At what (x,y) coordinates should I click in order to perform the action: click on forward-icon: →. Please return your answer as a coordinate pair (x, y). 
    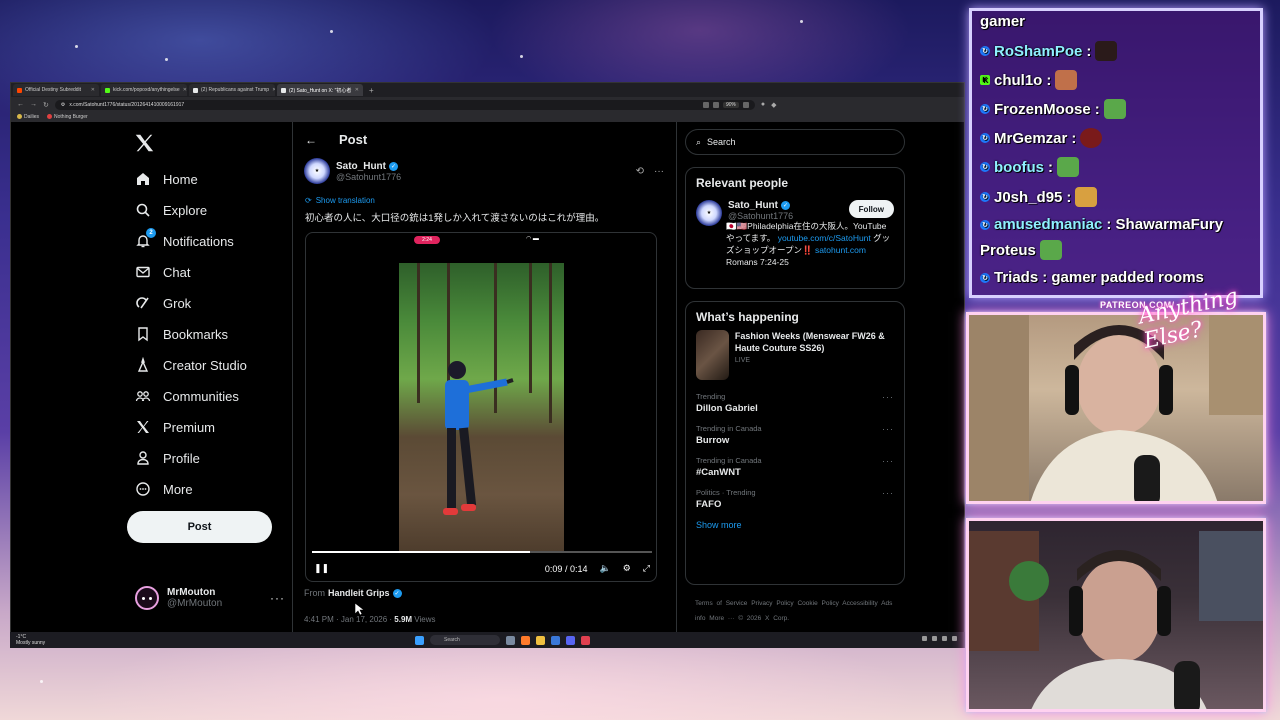
    Looking at the image, I should click on (33, 104).